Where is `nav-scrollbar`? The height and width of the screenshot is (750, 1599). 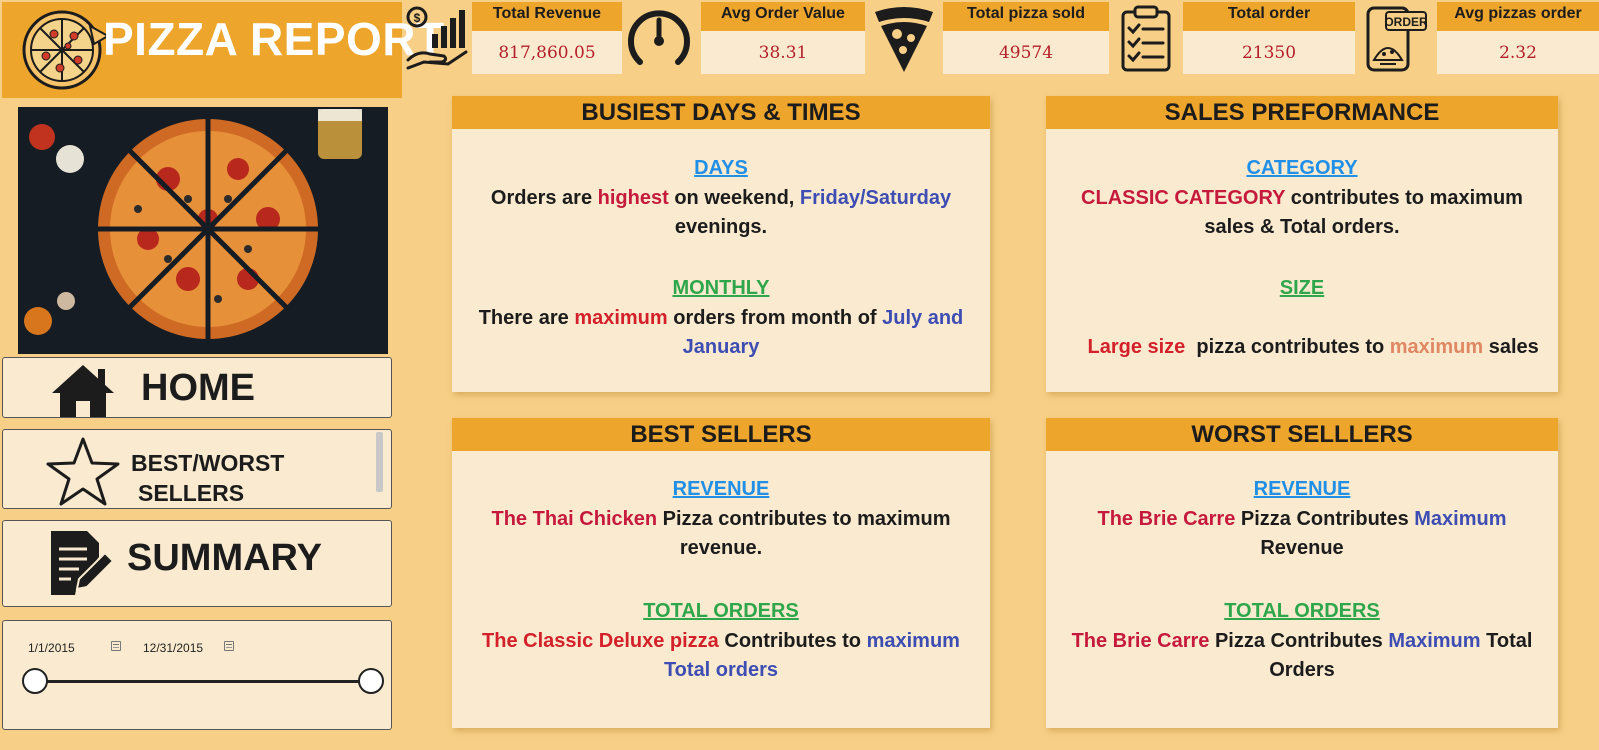 nav-scrollbar is located at coordinates (379, 462).